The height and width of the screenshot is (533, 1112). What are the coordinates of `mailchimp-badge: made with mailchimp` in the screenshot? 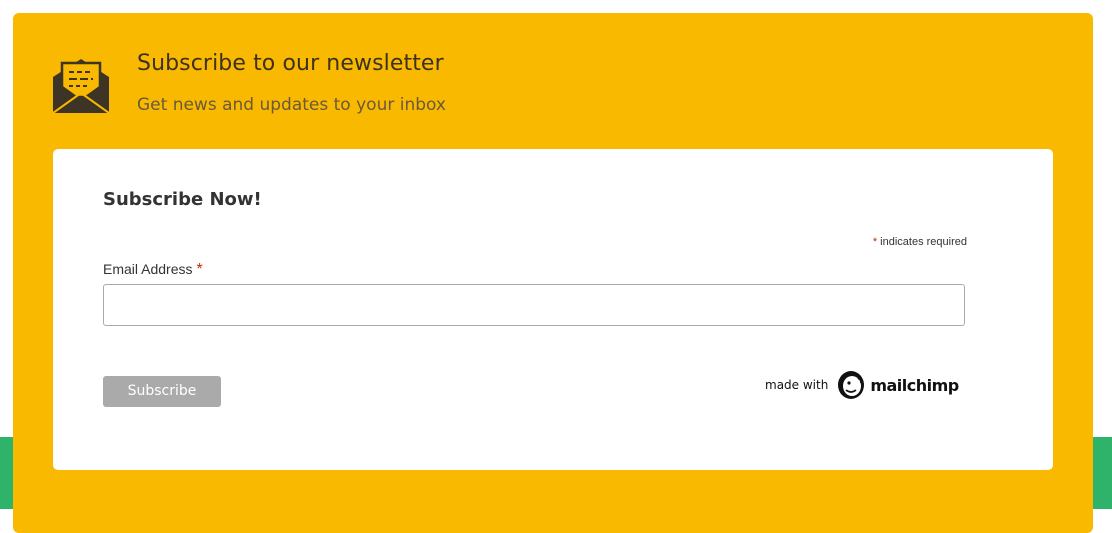 It's located at (862, 385).